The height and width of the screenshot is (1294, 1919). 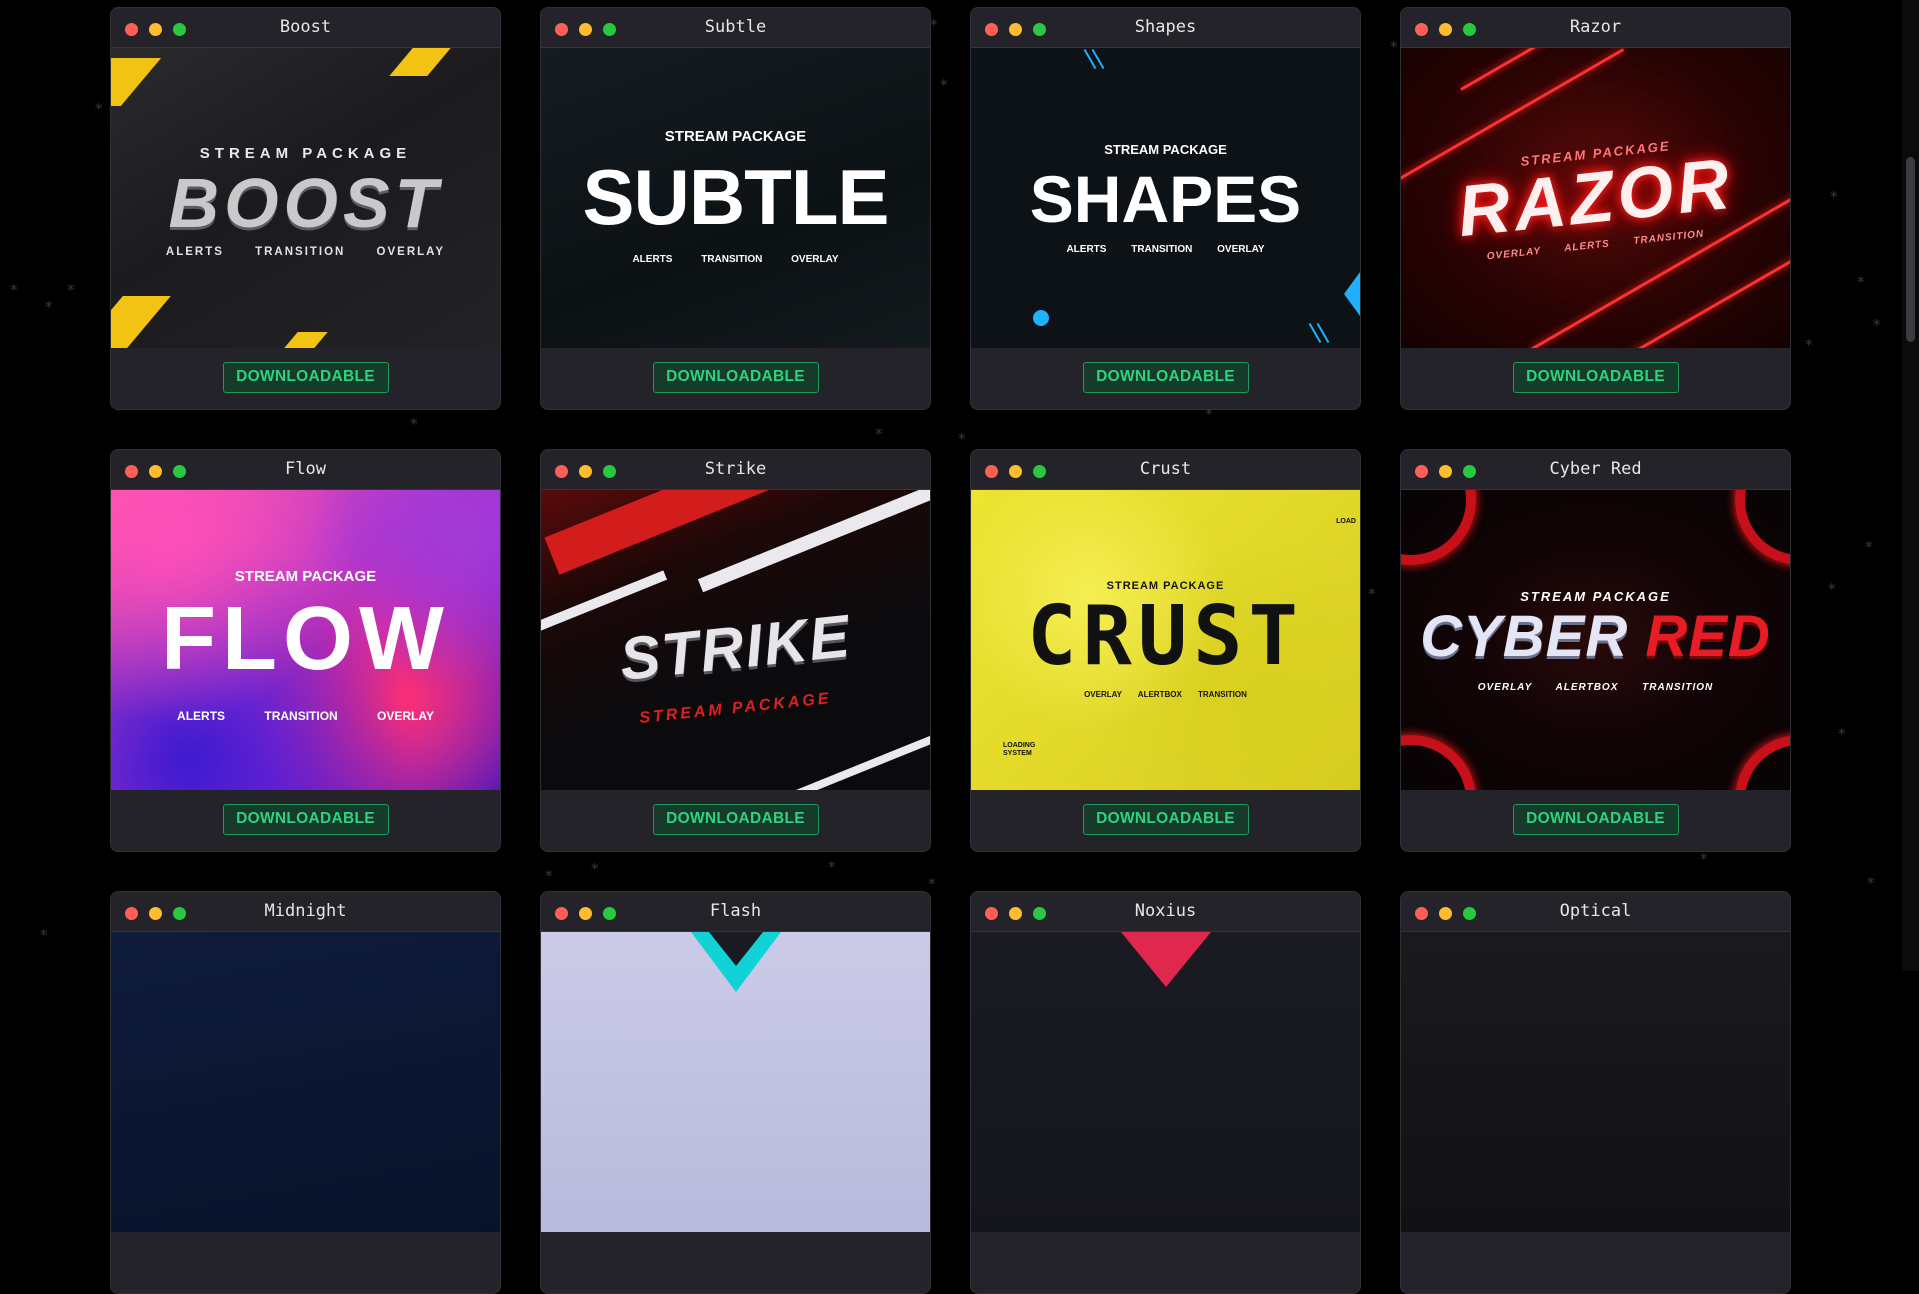 What do you see at coordinates (1547, 69) in the screenshot?
I see `beam-decoration` at bounding box center [1547, 69].